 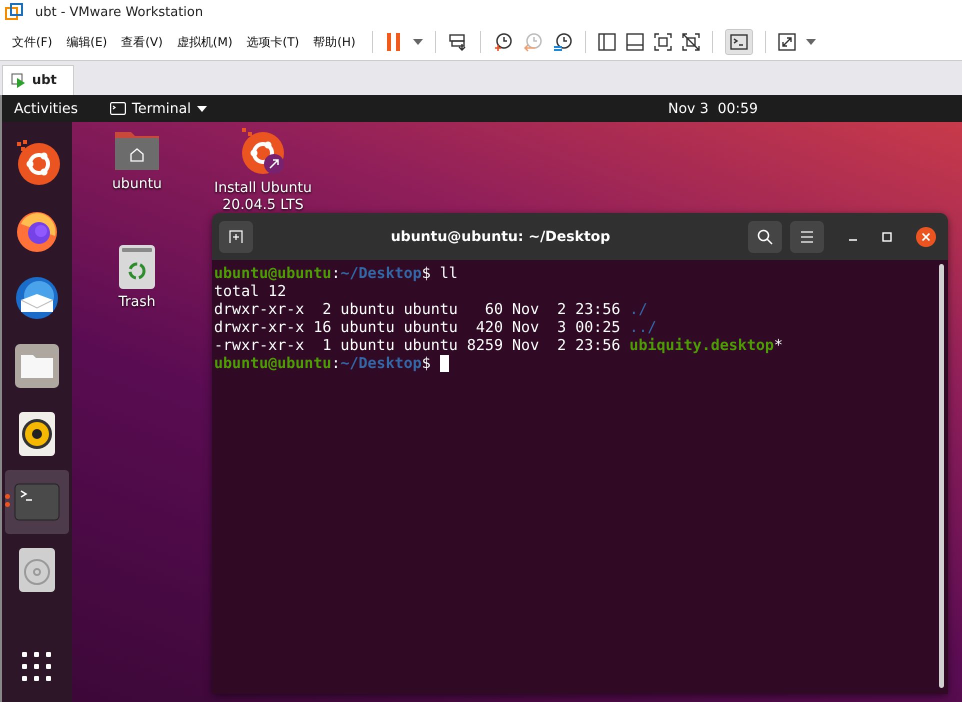 What do you see at coordinates (574, 363) in the screenshot?
I see `terminal-line: ubuntu@ubuntu:~/Desktop$` at bounding box center [574, 363].